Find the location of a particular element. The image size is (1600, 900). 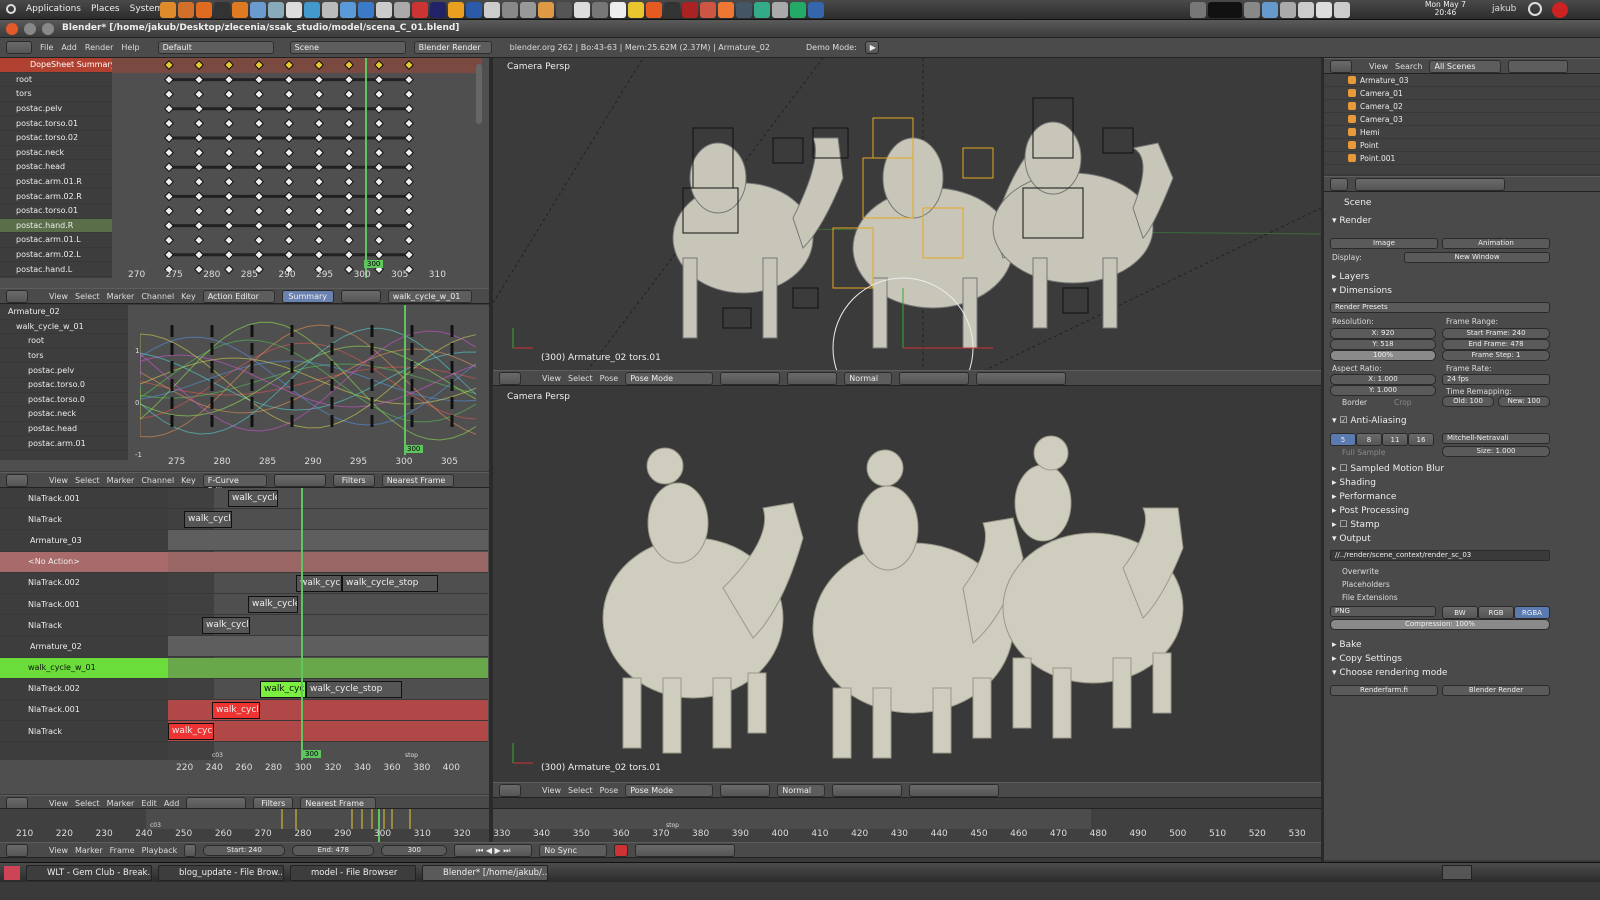

help-menu: Help is located at coordinates (130, 47).